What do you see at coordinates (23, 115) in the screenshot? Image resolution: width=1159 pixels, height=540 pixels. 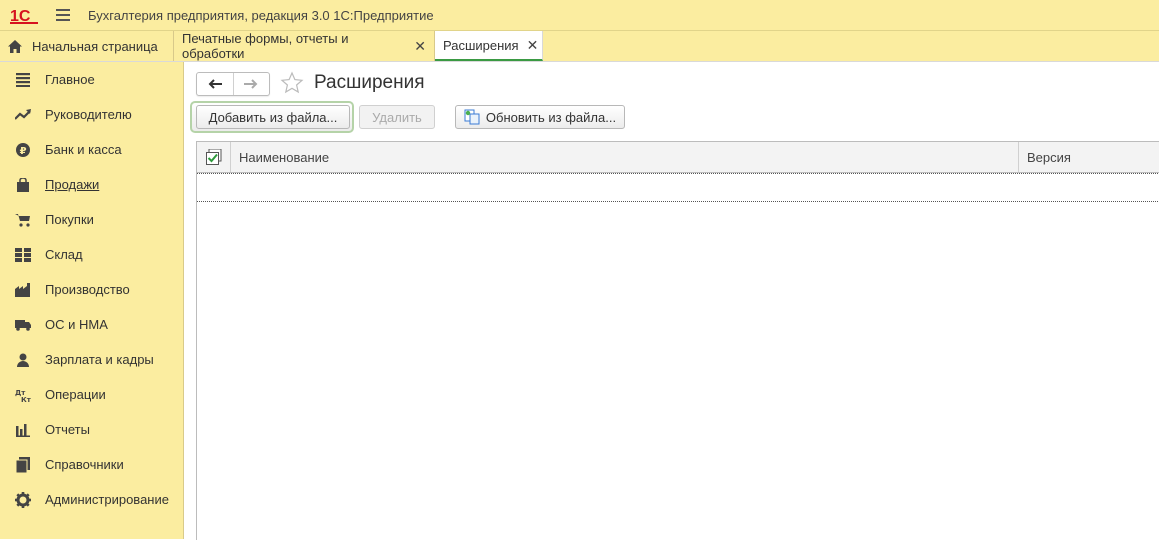 I see `trend-icon` at bounding box center [23, 115].